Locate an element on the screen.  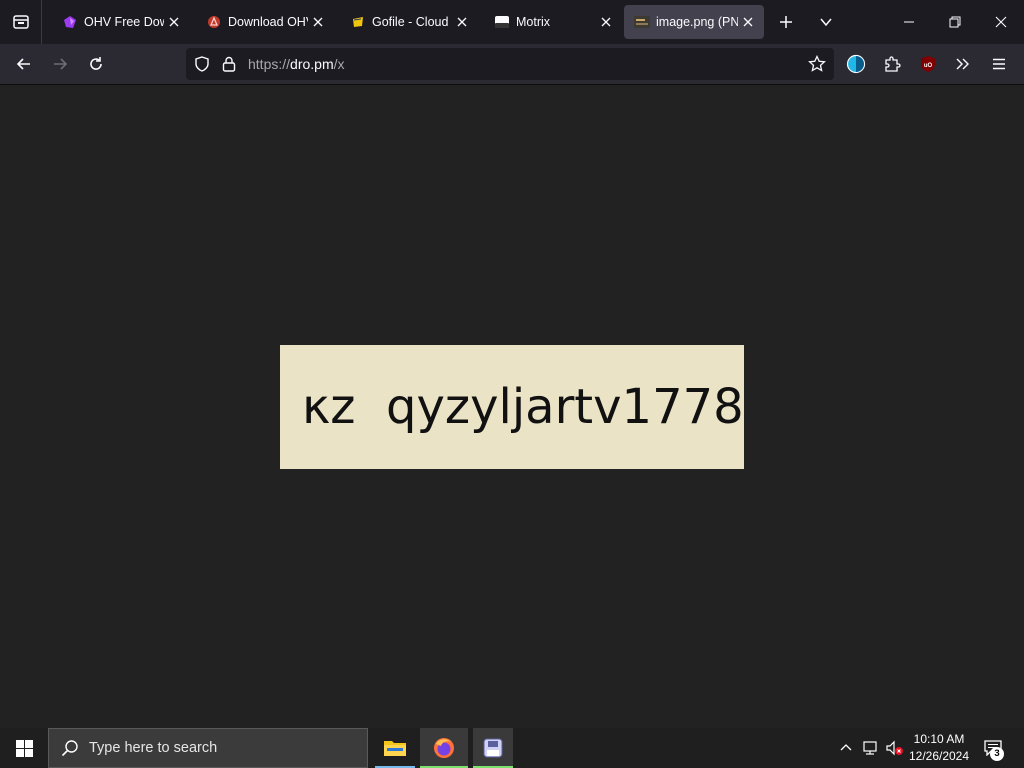
reload-icon is located at coordinates (96, 63).